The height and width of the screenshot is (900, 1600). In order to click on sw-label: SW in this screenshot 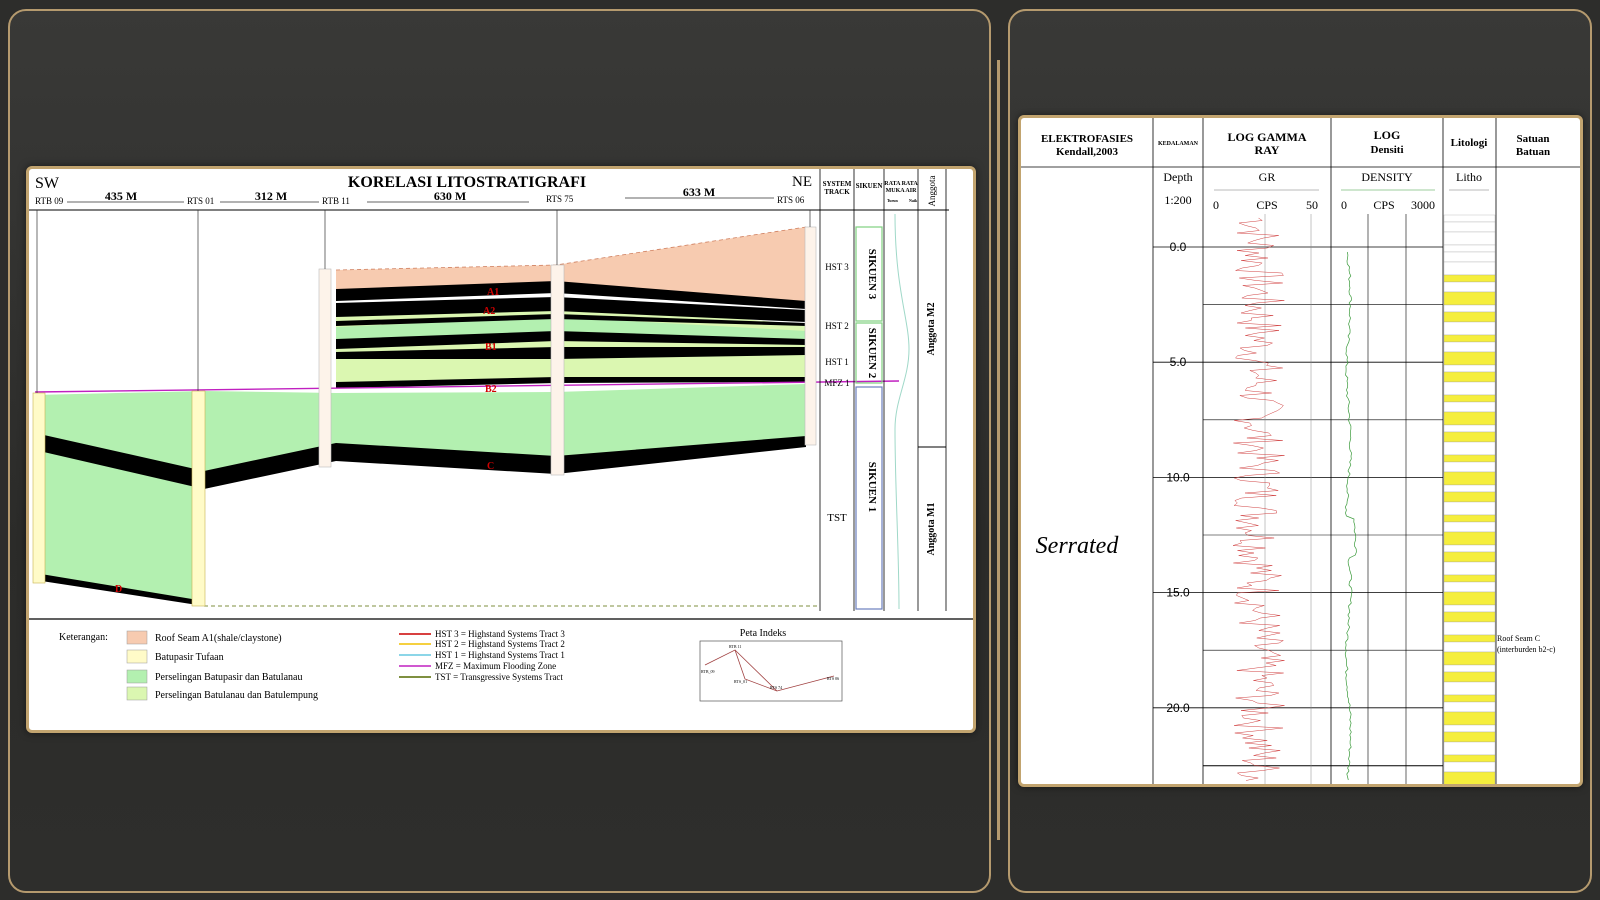, I will do `click(47, 183)`.